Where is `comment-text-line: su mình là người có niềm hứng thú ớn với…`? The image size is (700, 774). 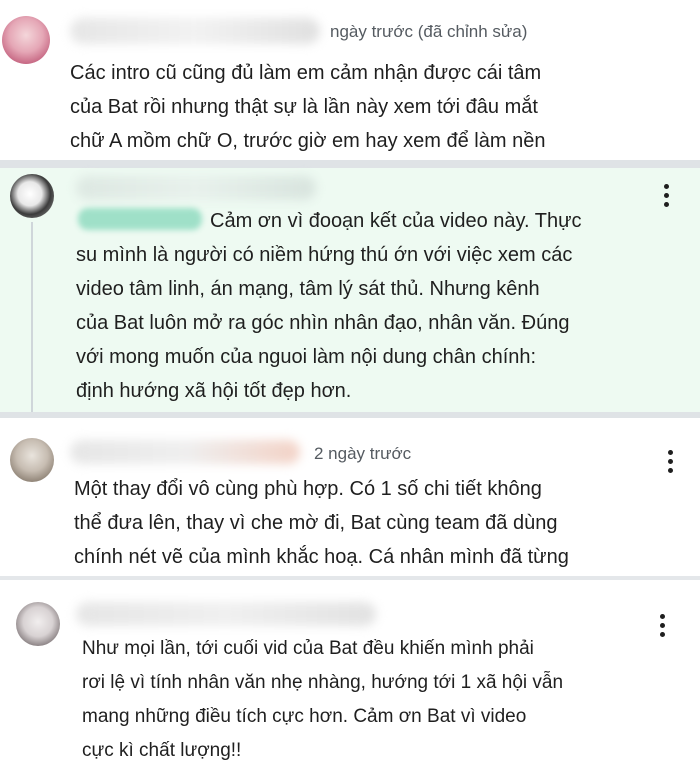 comment-text-line: su mình là người có niềm hứng thú ớn với… is located at coordinates (324, 255).